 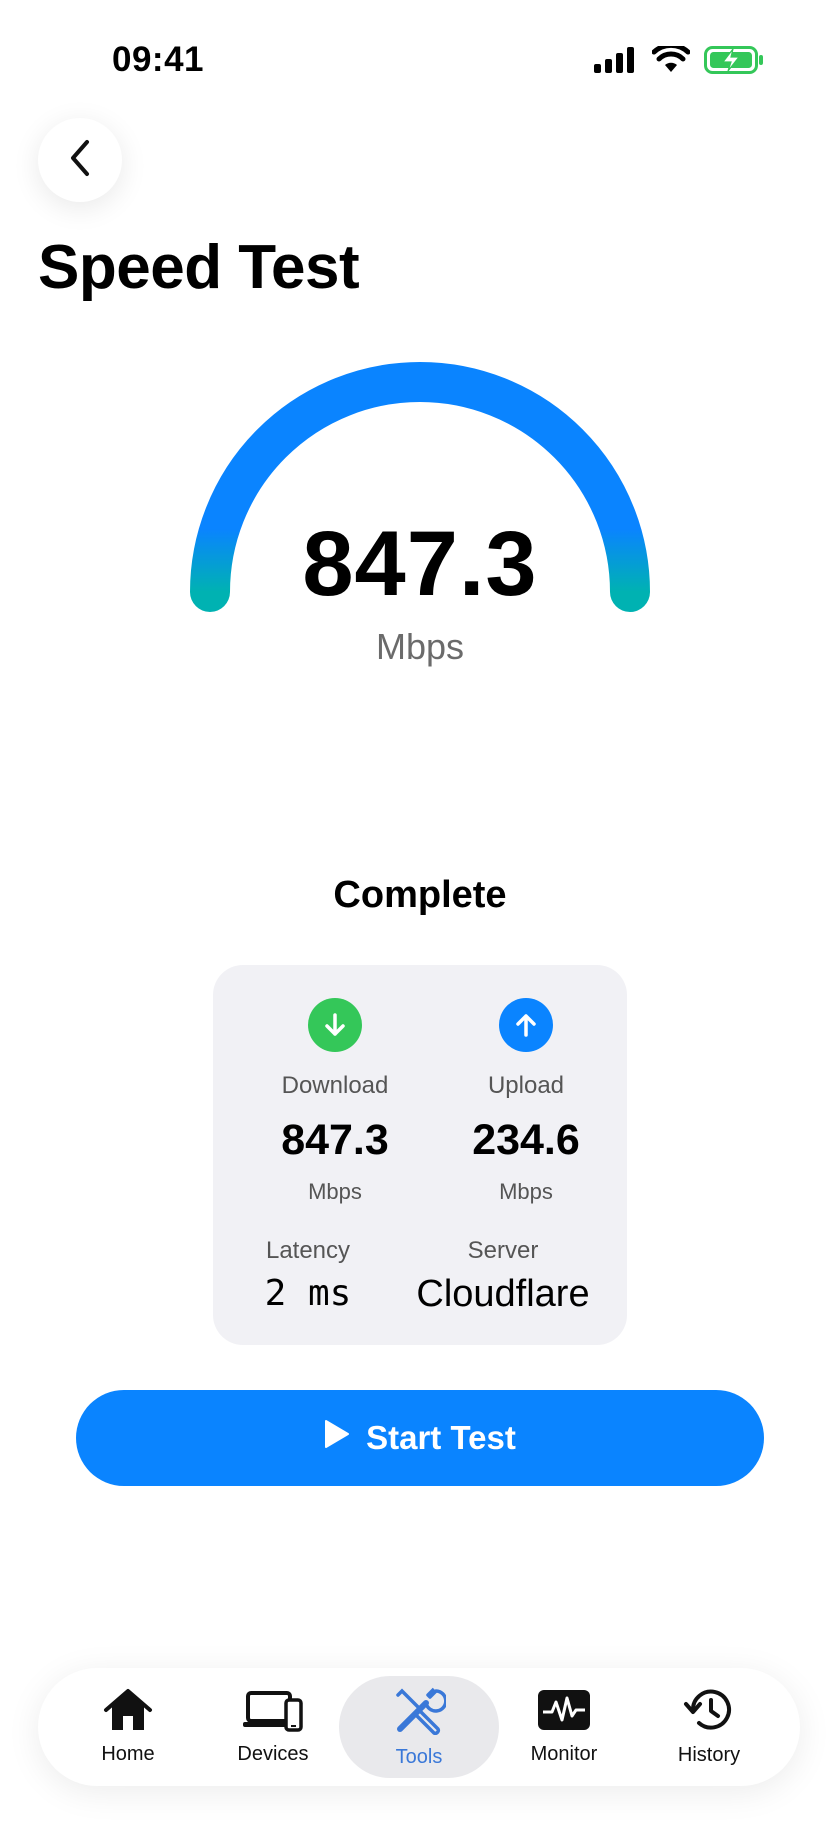 I want to click on play-icon, so click(x=337, y=1438).